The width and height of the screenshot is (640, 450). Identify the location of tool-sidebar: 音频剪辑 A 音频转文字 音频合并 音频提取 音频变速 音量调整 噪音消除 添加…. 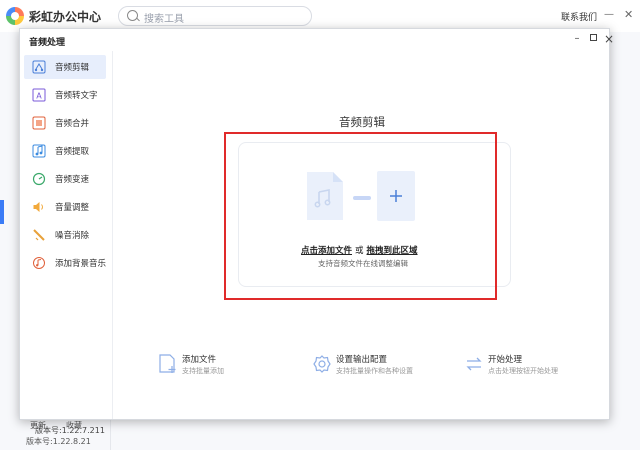
(66, 243).